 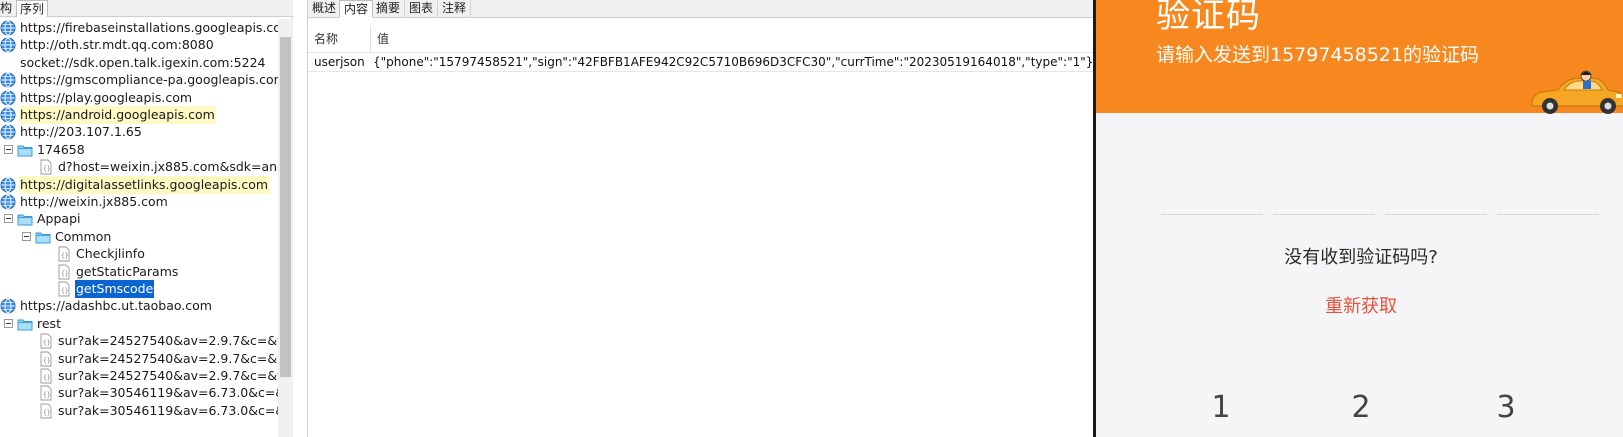 What do you see at coordinates (1361, 257) in the screenshot?
I see `no-code-text: 没有收到验证码吗?` at bounding box center [1361, 257].